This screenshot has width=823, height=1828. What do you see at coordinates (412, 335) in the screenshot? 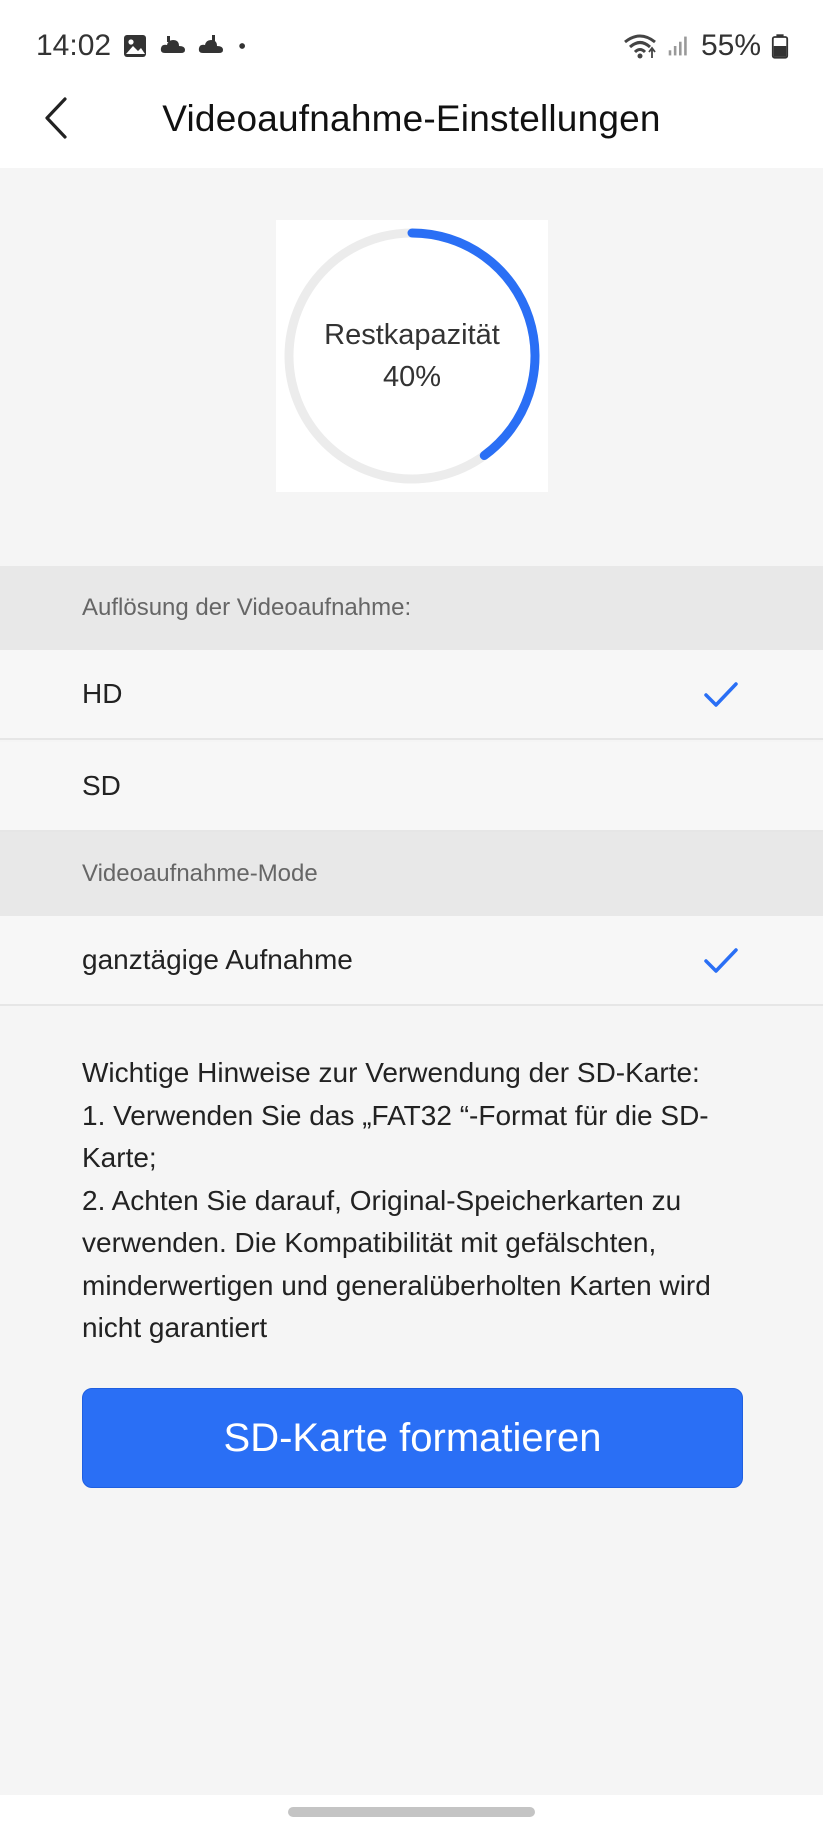
I see `capacity-label: Restkapazität` at bounding box center [412, 335].